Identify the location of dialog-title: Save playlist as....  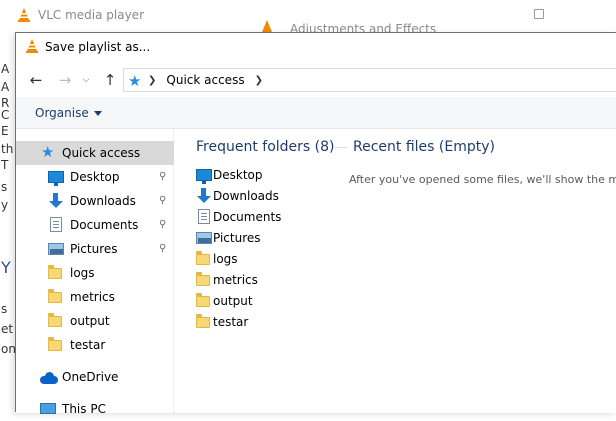
(98, 47).